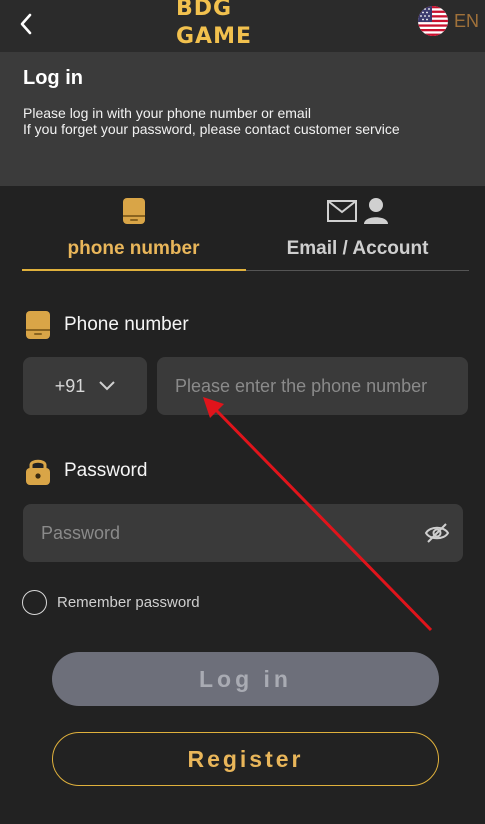 The width and height of the screenshot is (485, 824). I want to click on eye-slash-icon, so click(437, 533).